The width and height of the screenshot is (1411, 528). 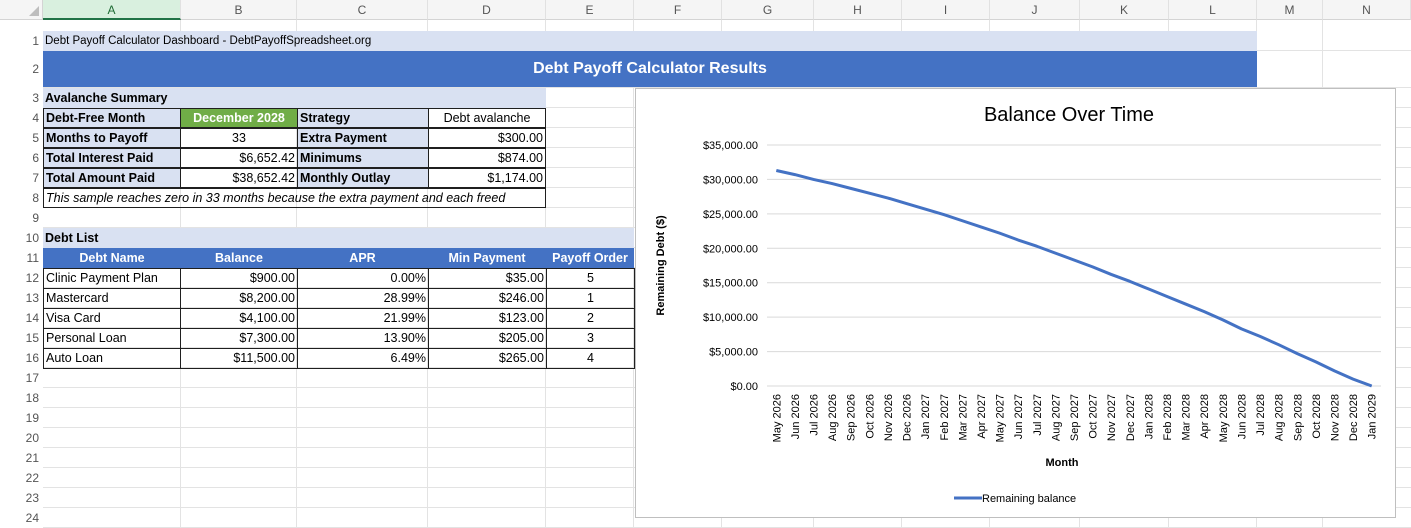 What do you see at coordinates (363, 358) in the screenshot?
I see `debt-apr-cell: 6.49%` at bounding box center [363, 358].